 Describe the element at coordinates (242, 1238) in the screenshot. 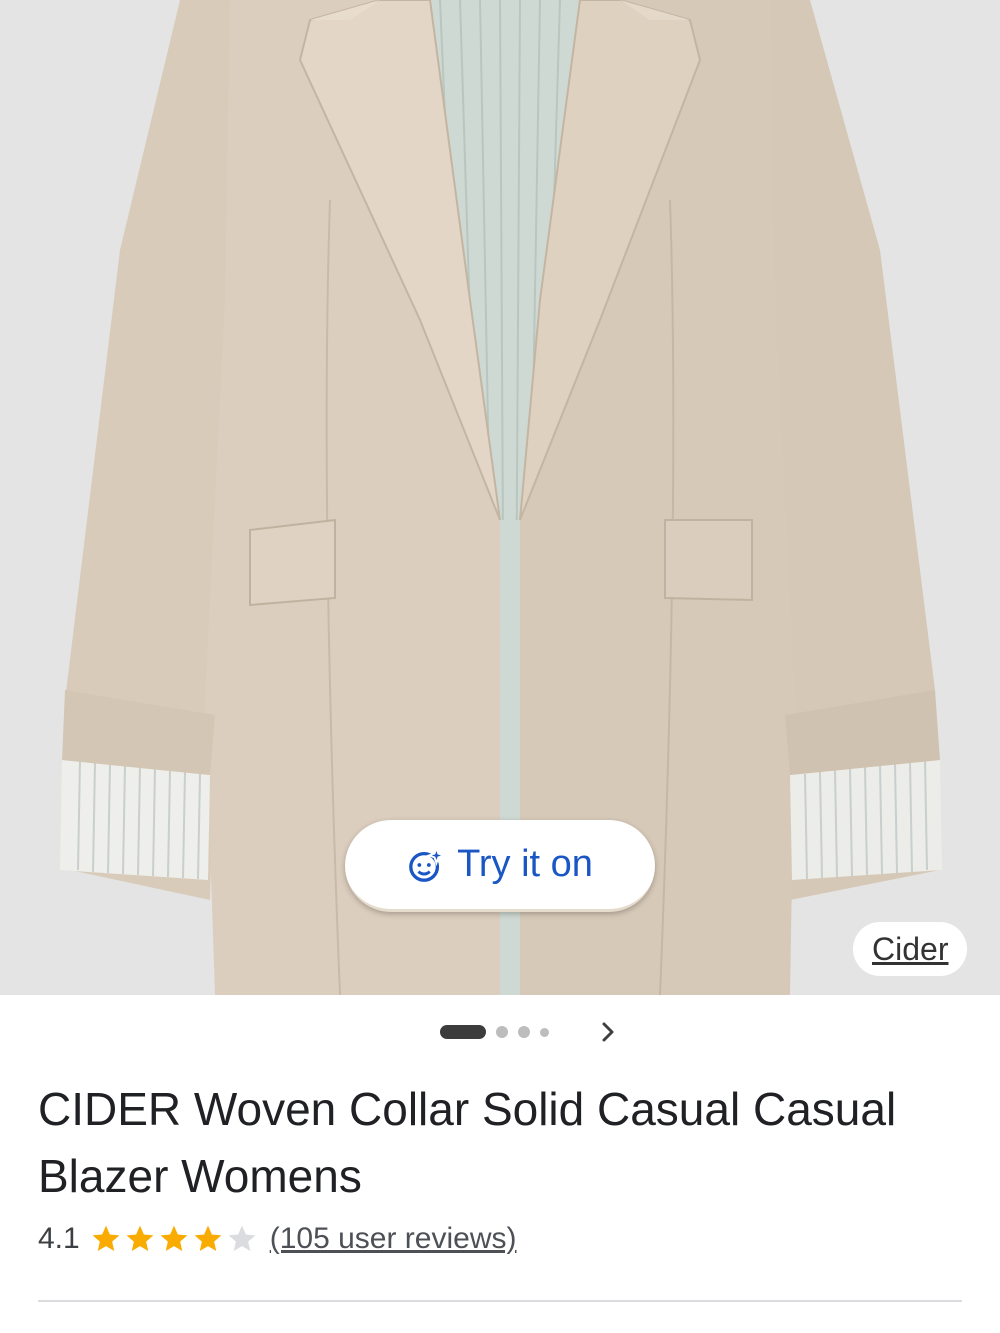

I see `star-empty-icon` at that location.